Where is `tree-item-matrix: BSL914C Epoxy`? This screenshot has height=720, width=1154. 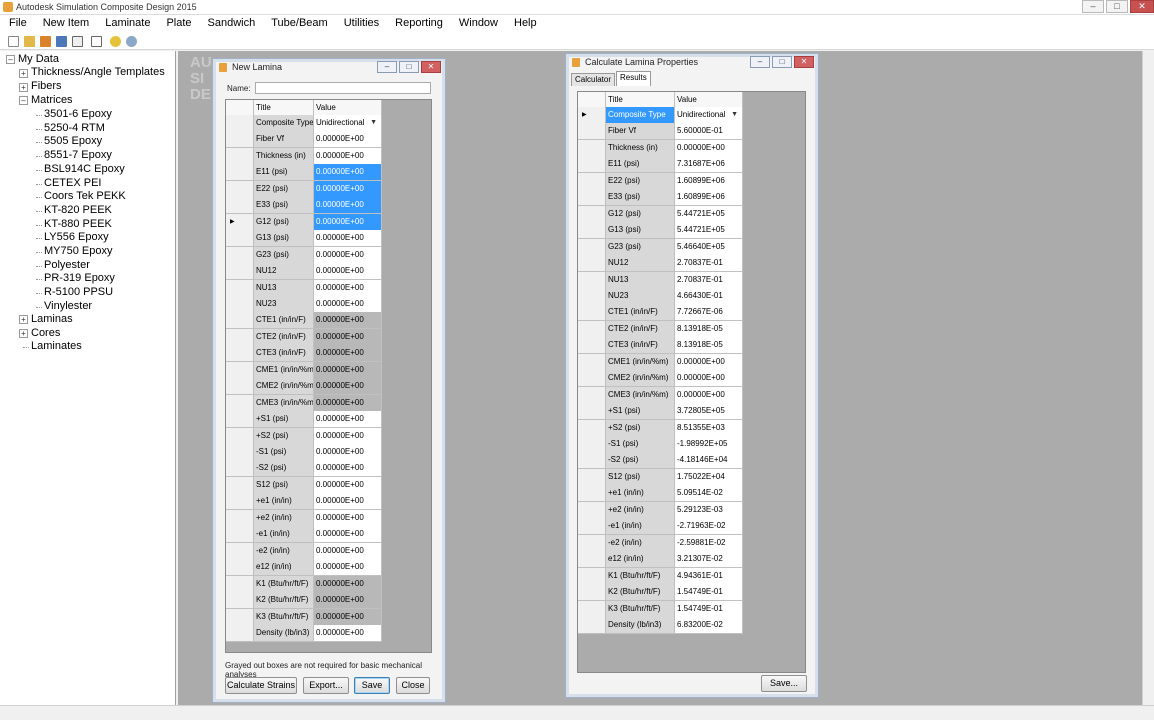 tree-item-matrix: BSL914C Epoxy is located at coordinates (84, 169).